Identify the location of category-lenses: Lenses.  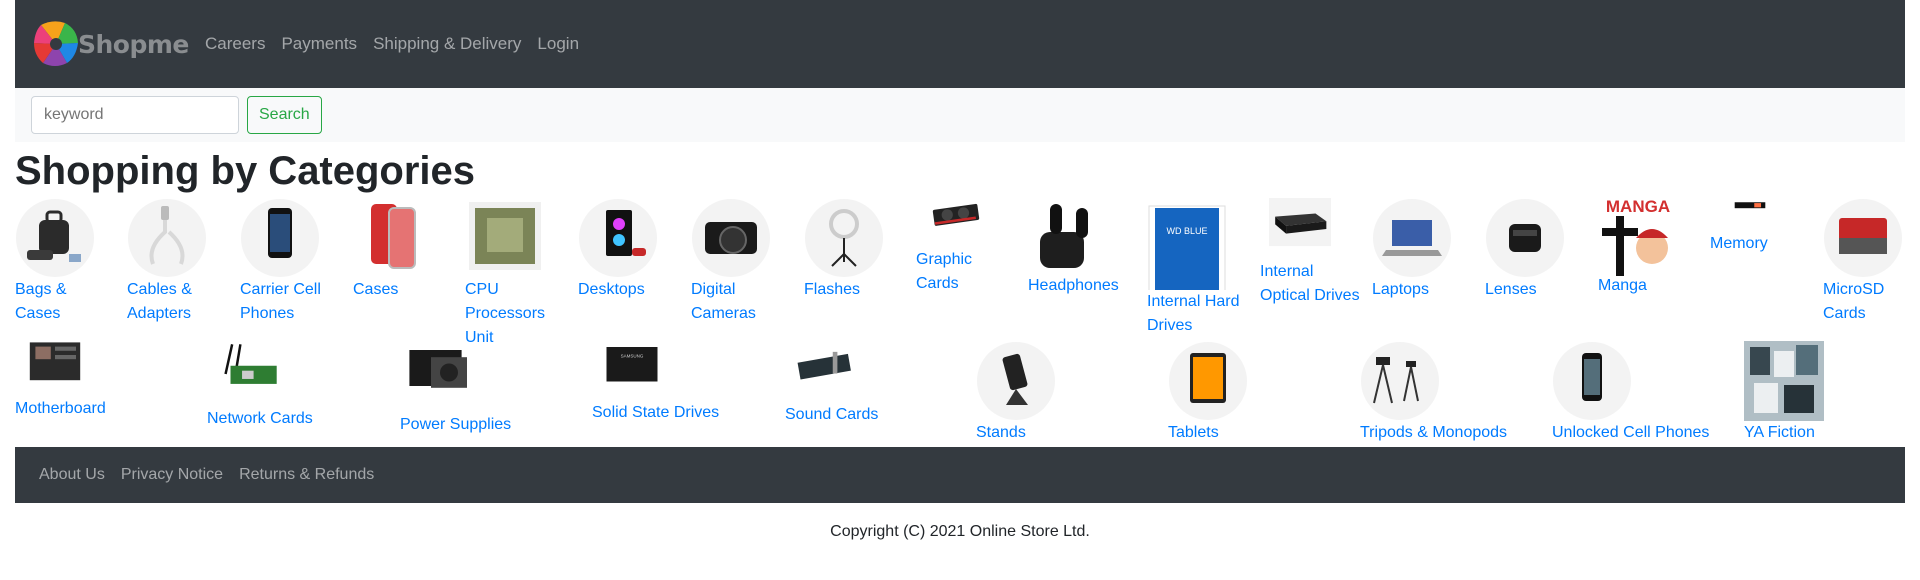
(1535, 250).